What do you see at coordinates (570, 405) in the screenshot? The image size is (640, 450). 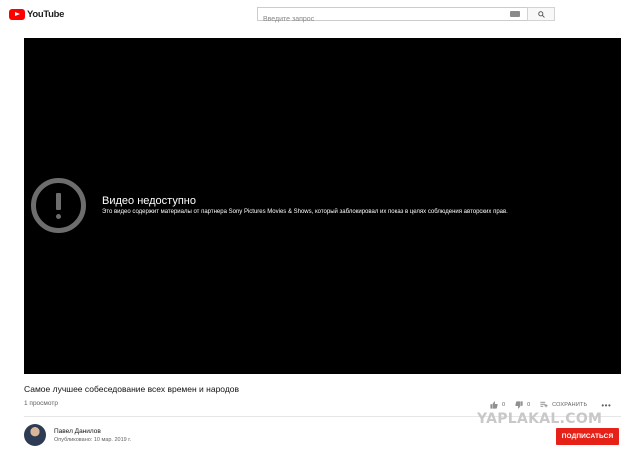 I see `save-label: СОХРАНИТЬ` at bounding box center [570, 405].